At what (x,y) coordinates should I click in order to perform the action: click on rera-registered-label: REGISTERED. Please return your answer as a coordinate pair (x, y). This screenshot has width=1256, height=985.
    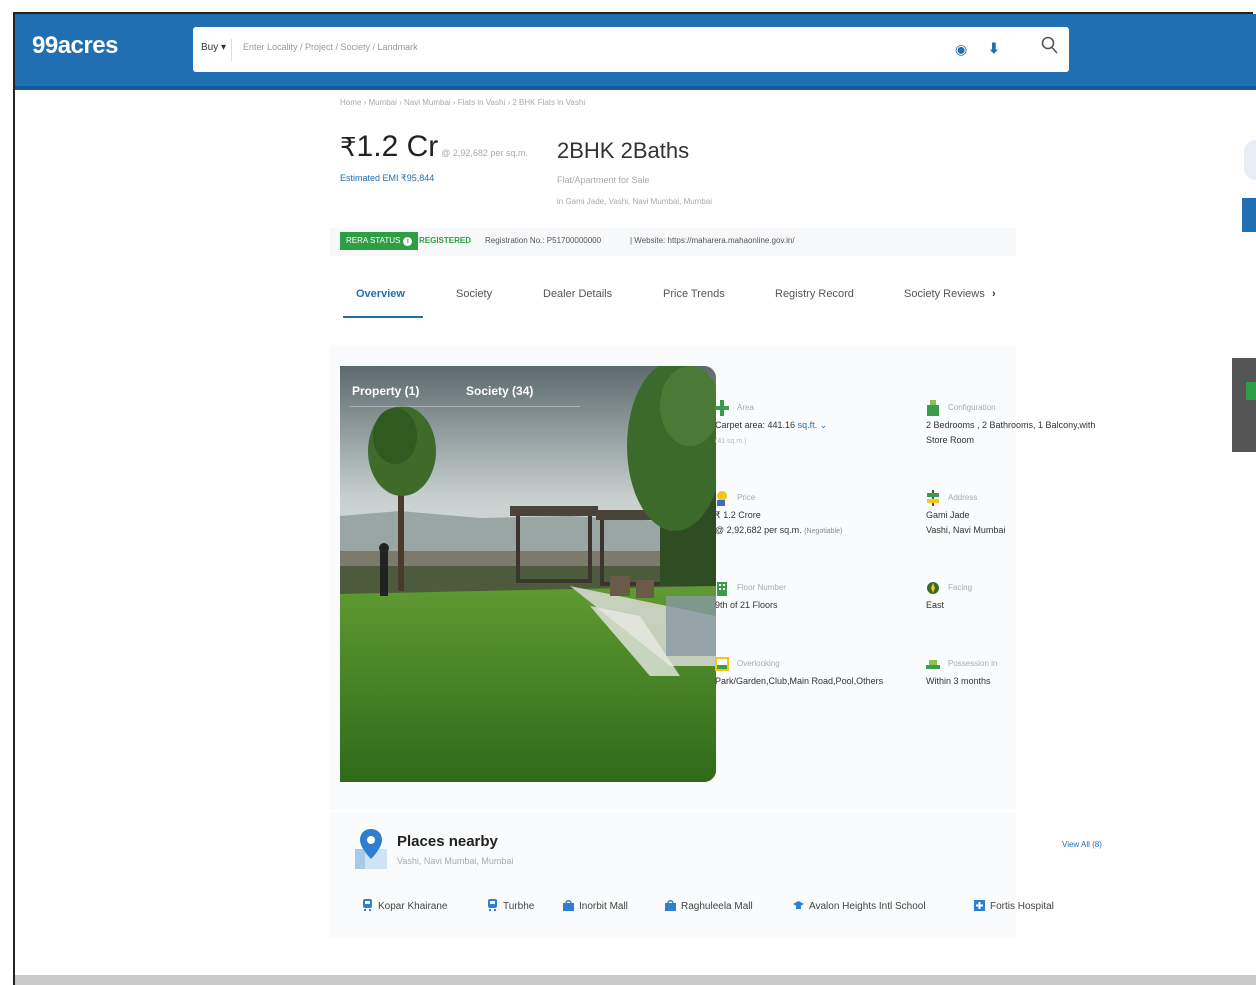
    Looking at the image, I should click on (445, 240).